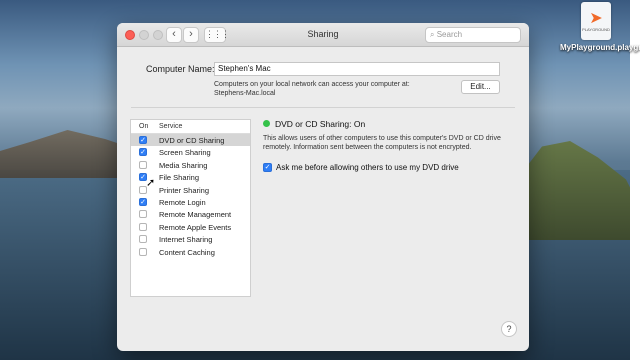 The height and width of the screenshot is (360, 640). Describe the element at coordinates (473, 35) in the screenshot. I see `search-input: ⌕ Search` at that location.